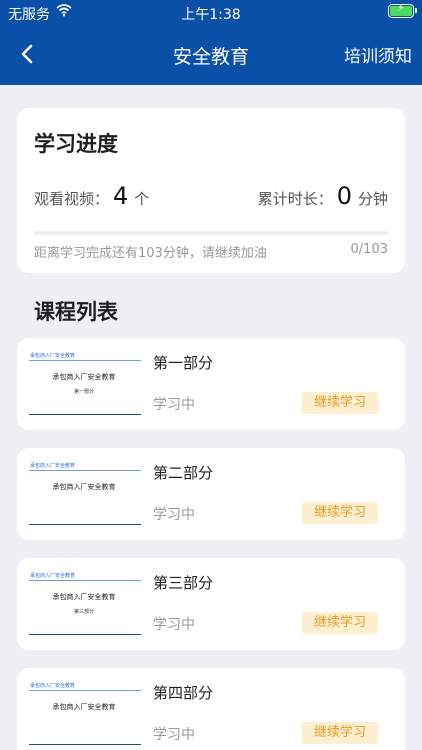 The width and height of the screenshot is (422, 750). I want to click on course-item: 承包商入厂安全教育 承包商入厂安全教育 第二部分 学习中 继续学习, so click(211, 494).